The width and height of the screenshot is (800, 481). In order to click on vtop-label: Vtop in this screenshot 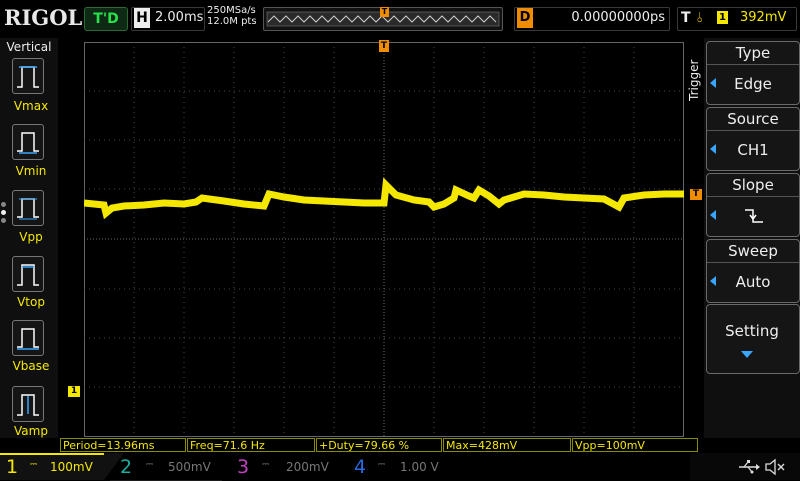, I will do `click(31, 302)`.